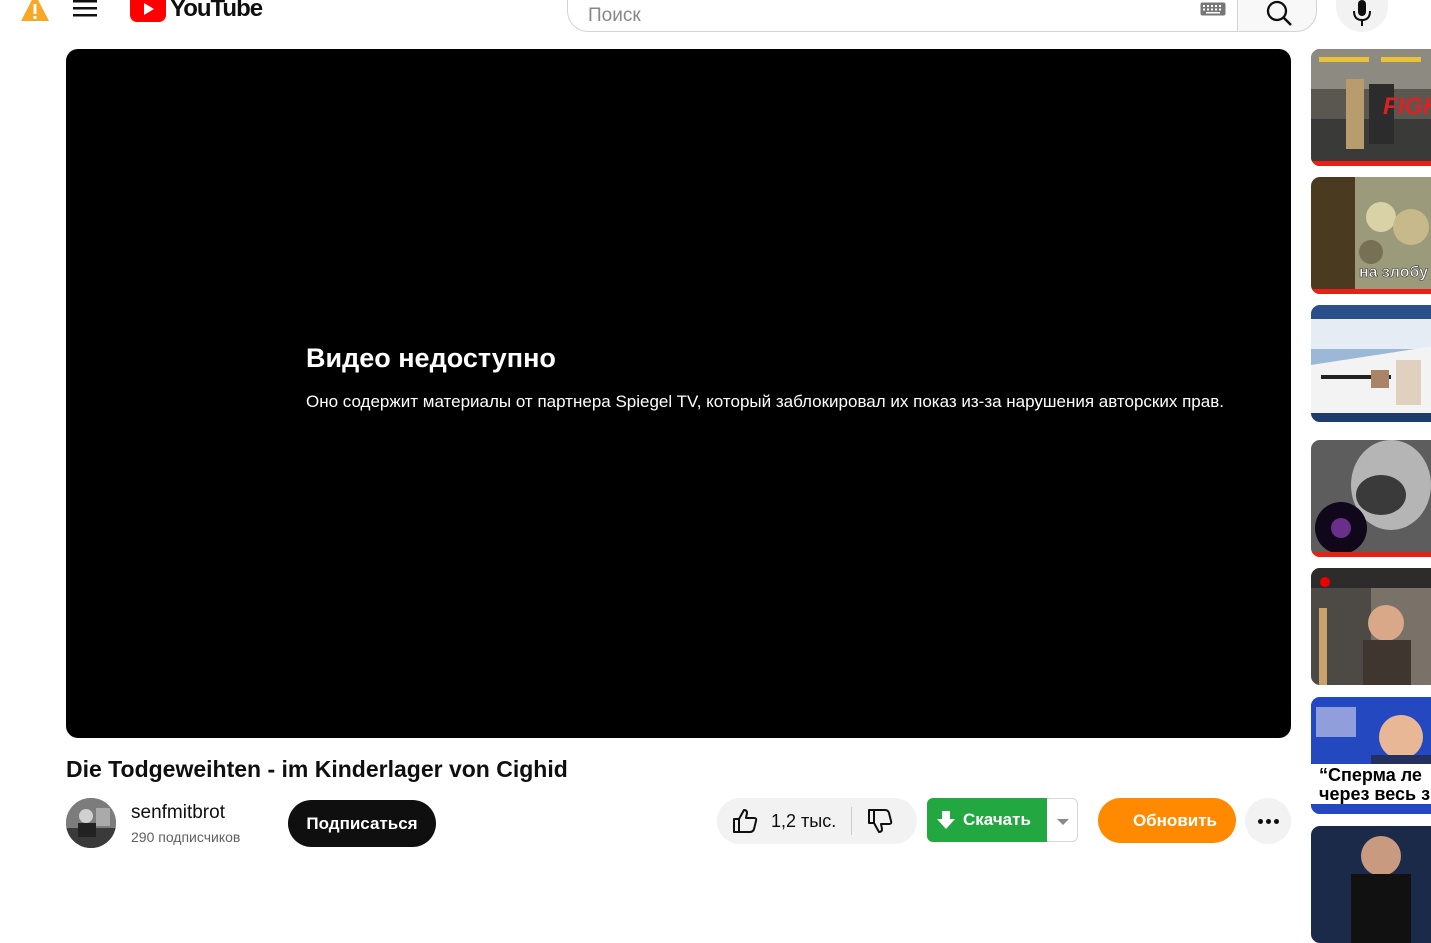  What do you see at coordinates (1362, 13) in the screenshot?
I see `mic-icon` at bounding box center [1362, 13].